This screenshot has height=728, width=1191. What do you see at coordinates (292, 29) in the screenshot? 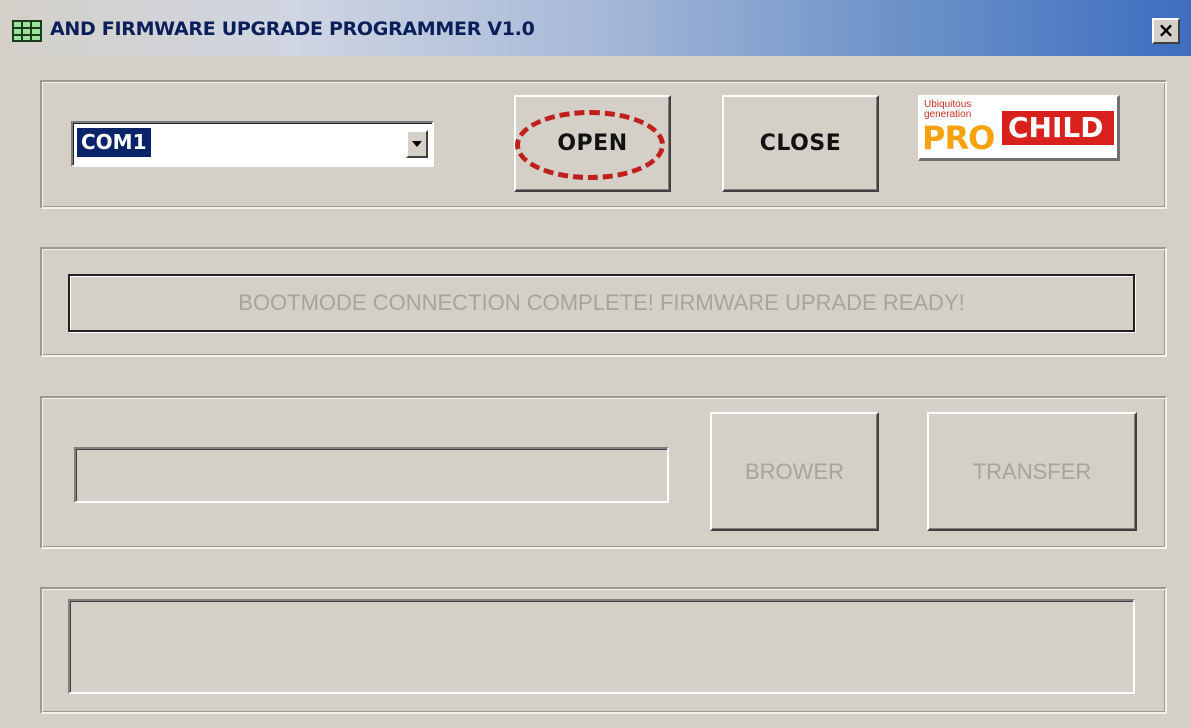
I see `window-title: AND FIRMWARE UPGRADE PROGRAMMER V1.0` at bounding box center [292, 29].